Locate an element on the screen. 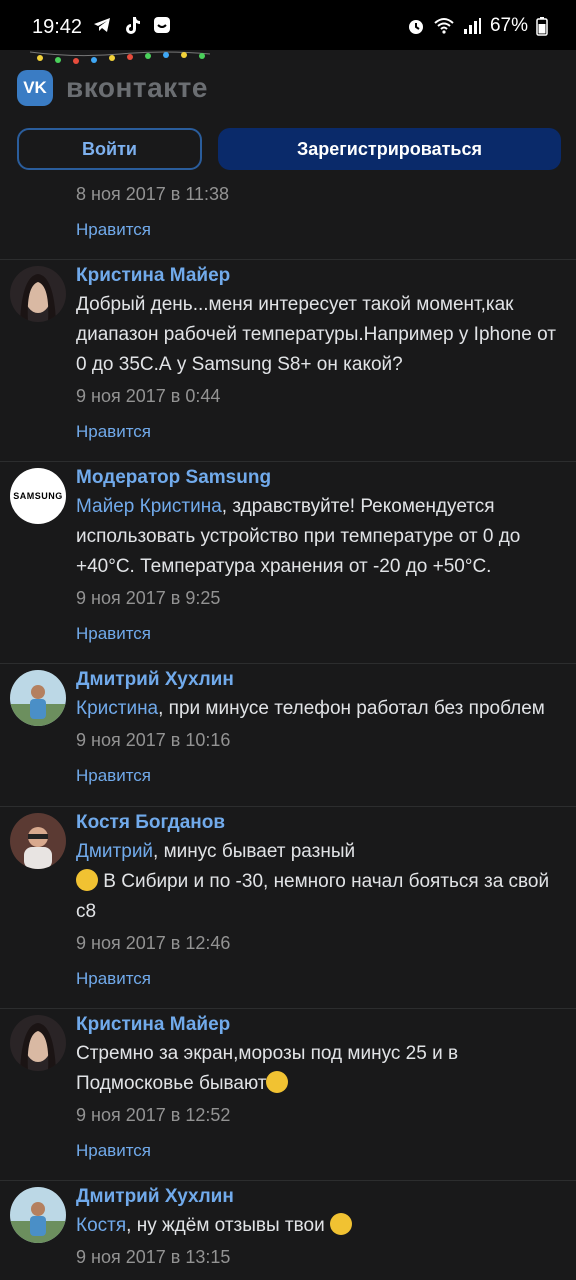 The image size is (576, 1280). comment-date: 9 ноя 2017 в 9:25 is located at coordinates (148, 598).